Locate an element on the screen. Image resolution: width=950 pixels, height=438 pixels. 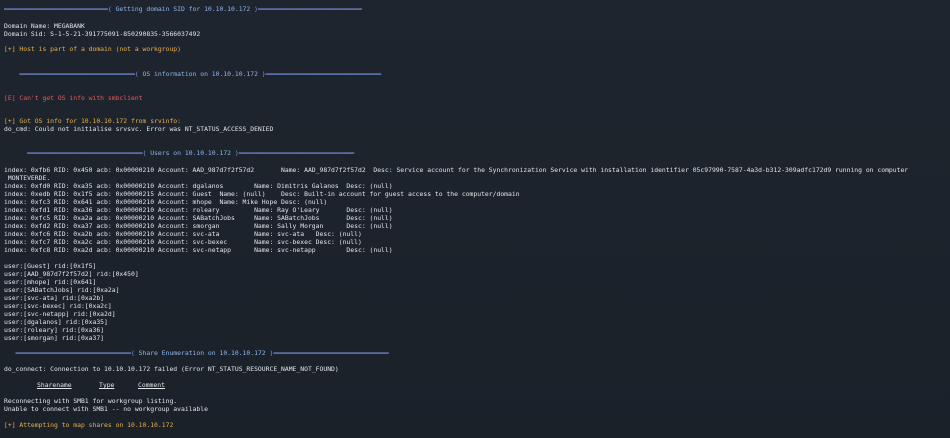
section-title-users: Users on 10.10.10.172 is located at coordinates (191, 153).